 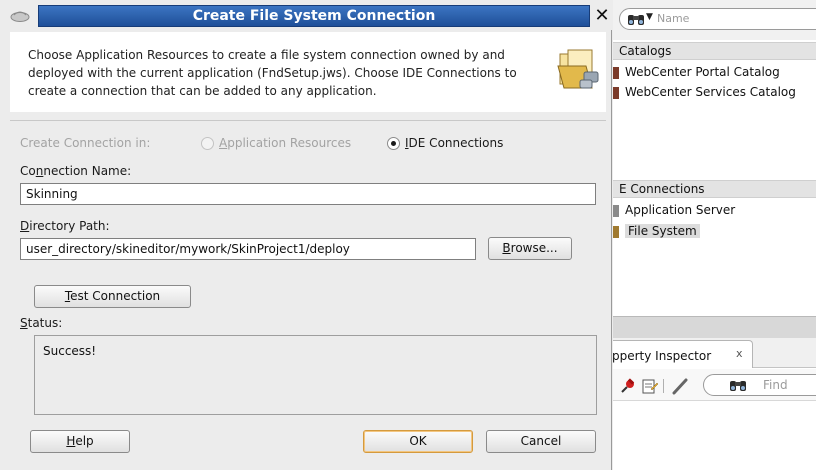 I want to click on ide-connections-header: E Connections, so click(x=714, y=189).